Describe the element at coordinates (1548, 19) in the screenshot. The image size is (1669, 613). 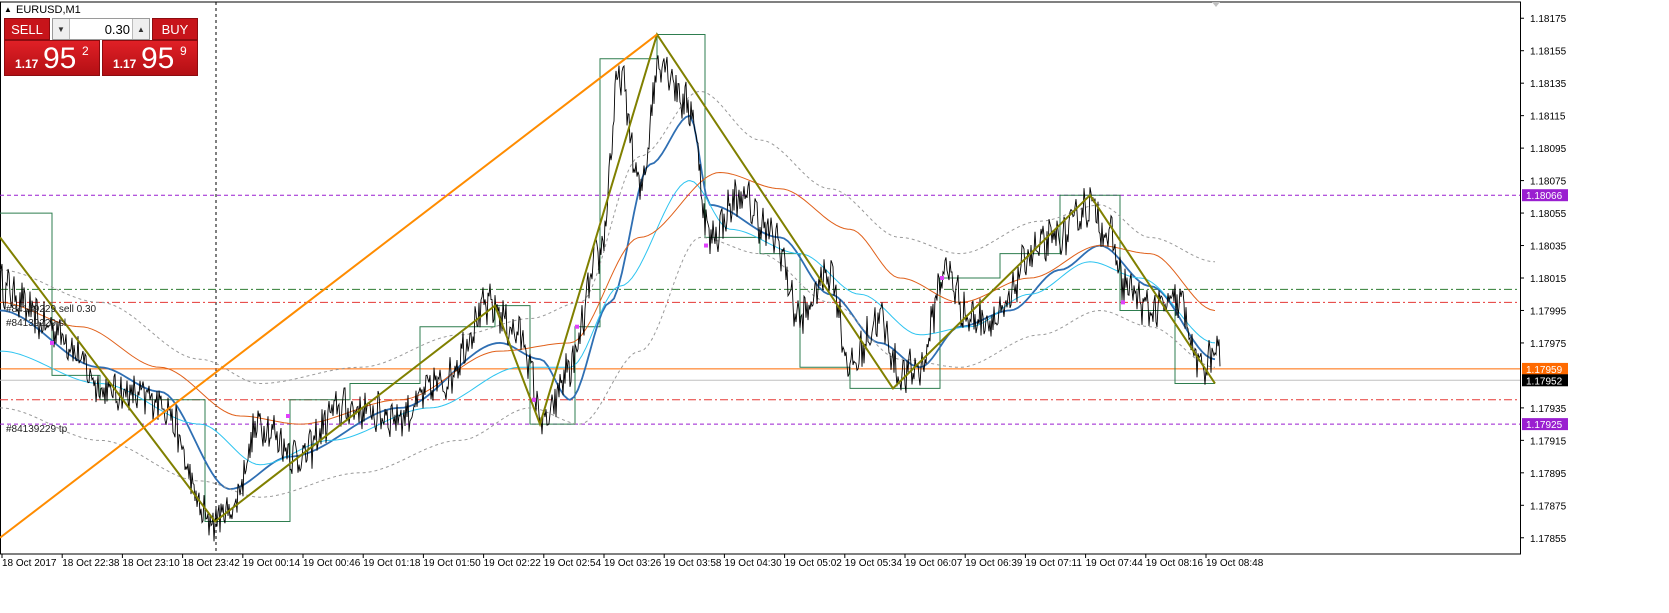
I see `price-tick-label: 1.18175` at that location.